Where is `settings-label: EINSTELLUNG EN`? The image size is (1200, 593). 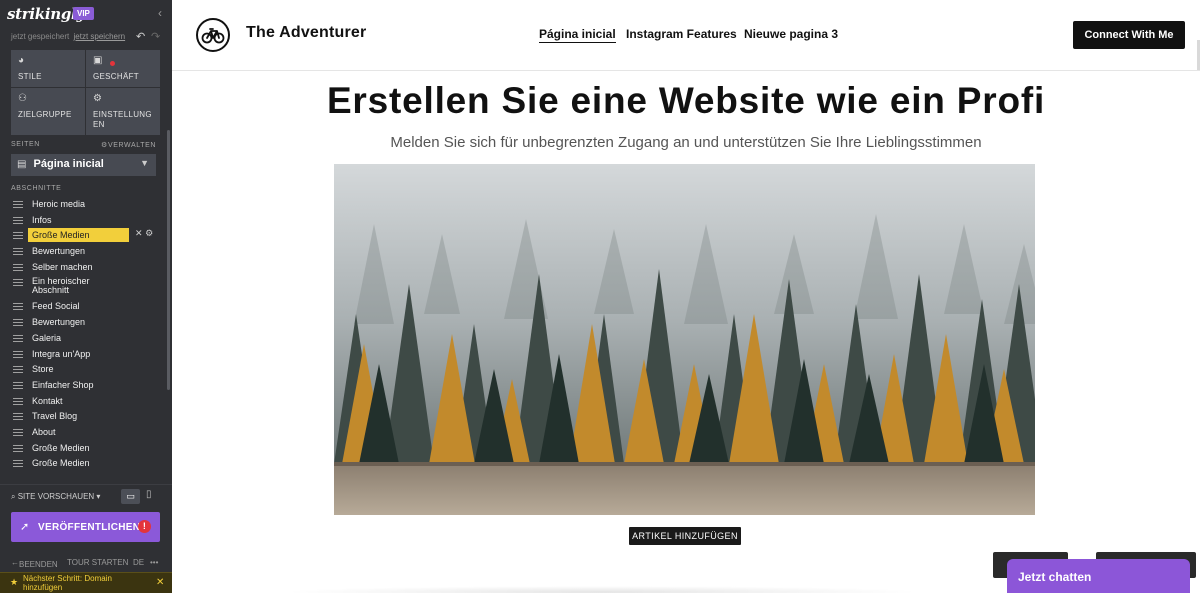 settings-label: EINSTELLUNG EN is located at coordinates (122, 119).